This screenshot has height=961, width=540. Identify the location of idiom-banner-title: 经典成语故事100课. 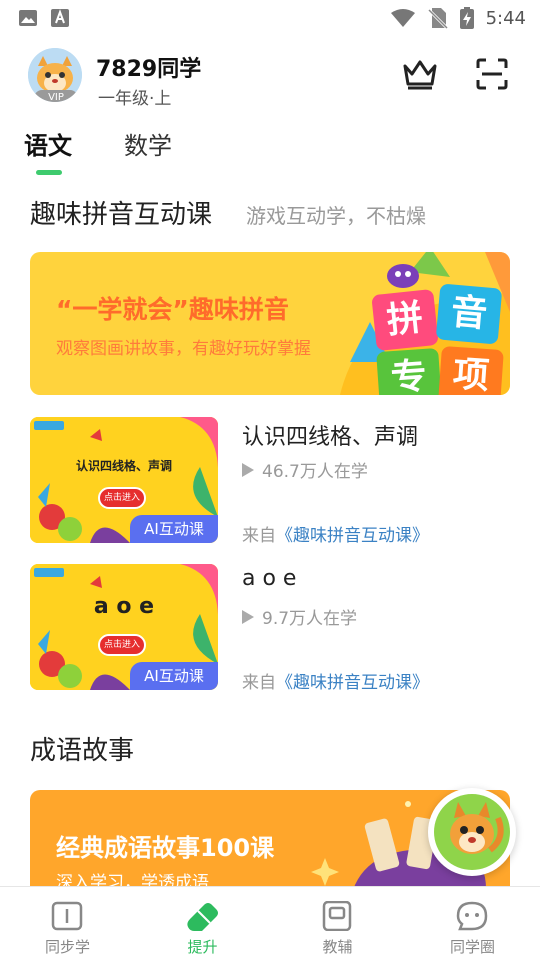
(165, 848).